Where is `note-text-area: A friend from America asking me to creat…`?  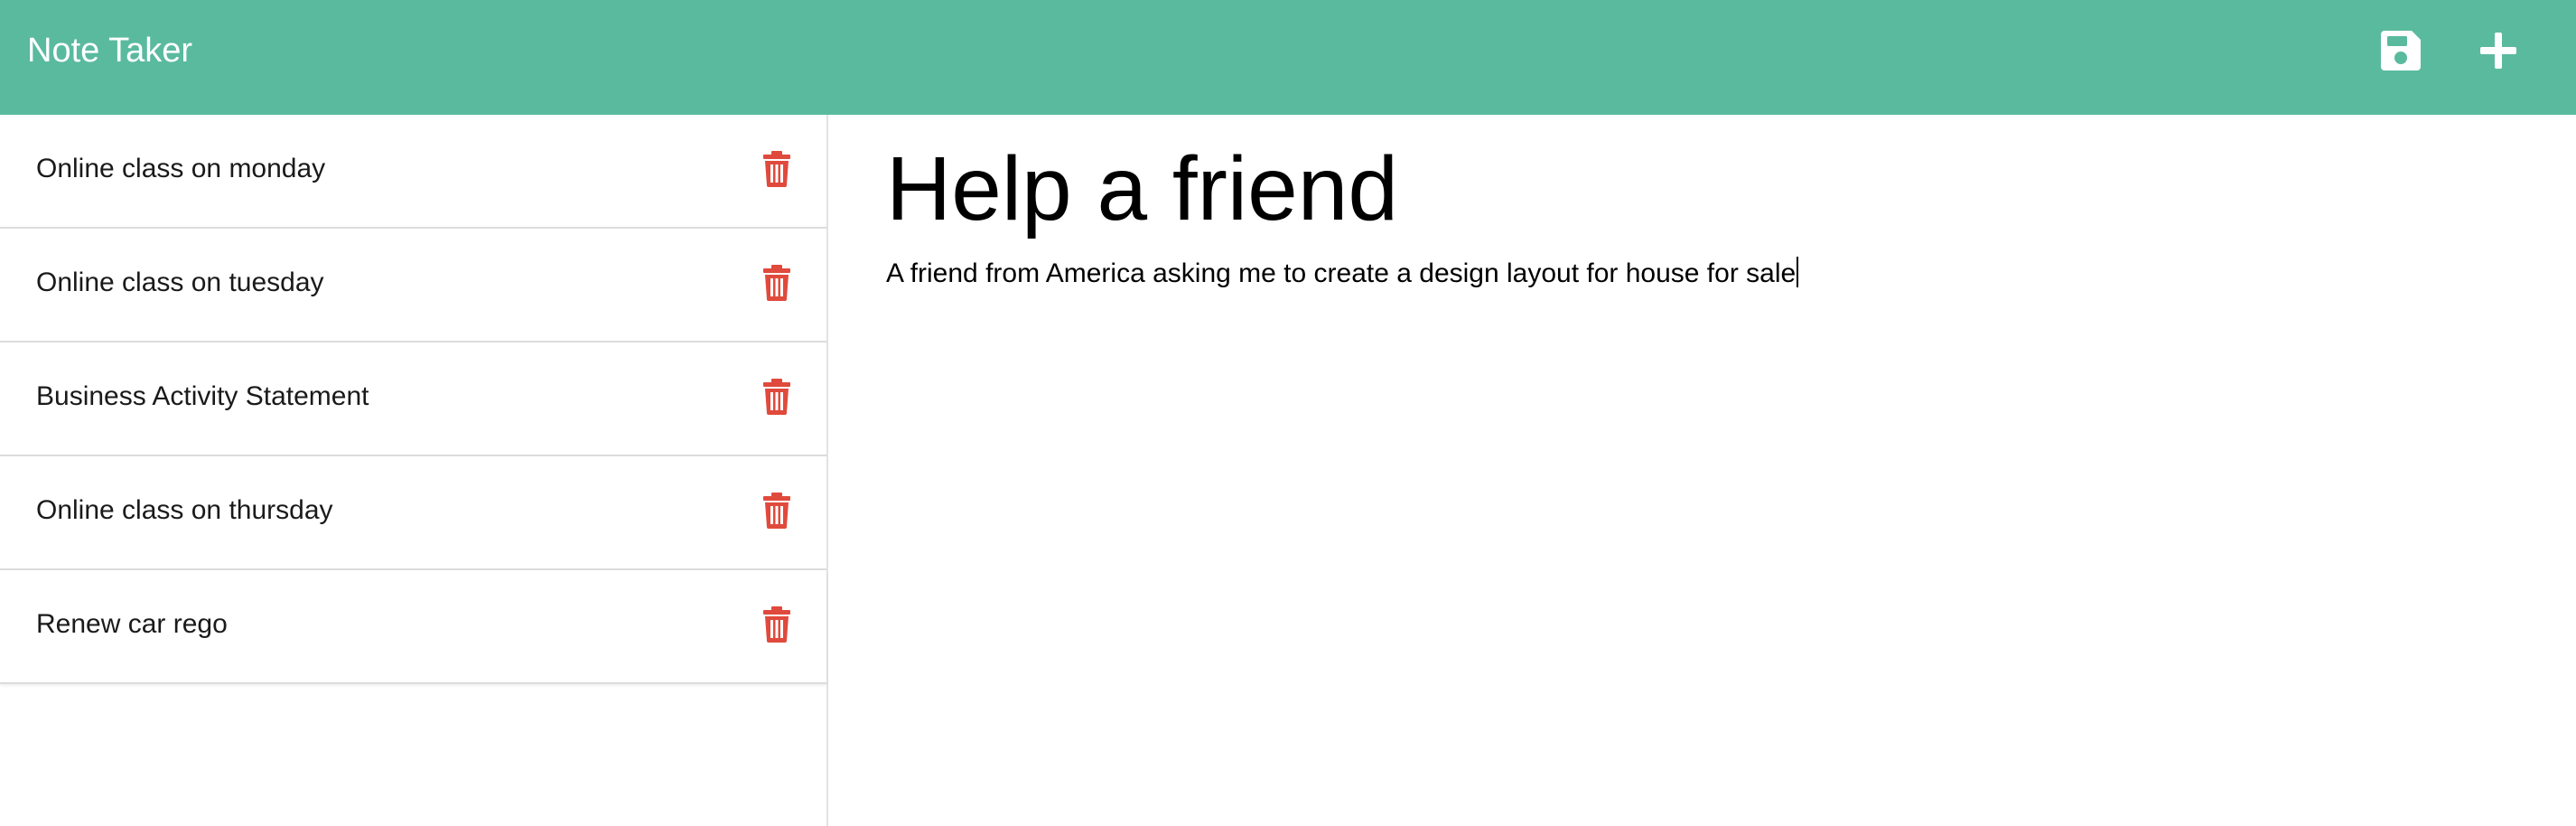
note-text-area: A friend from America asking me to creat… is located at coordinates (1342, 273).